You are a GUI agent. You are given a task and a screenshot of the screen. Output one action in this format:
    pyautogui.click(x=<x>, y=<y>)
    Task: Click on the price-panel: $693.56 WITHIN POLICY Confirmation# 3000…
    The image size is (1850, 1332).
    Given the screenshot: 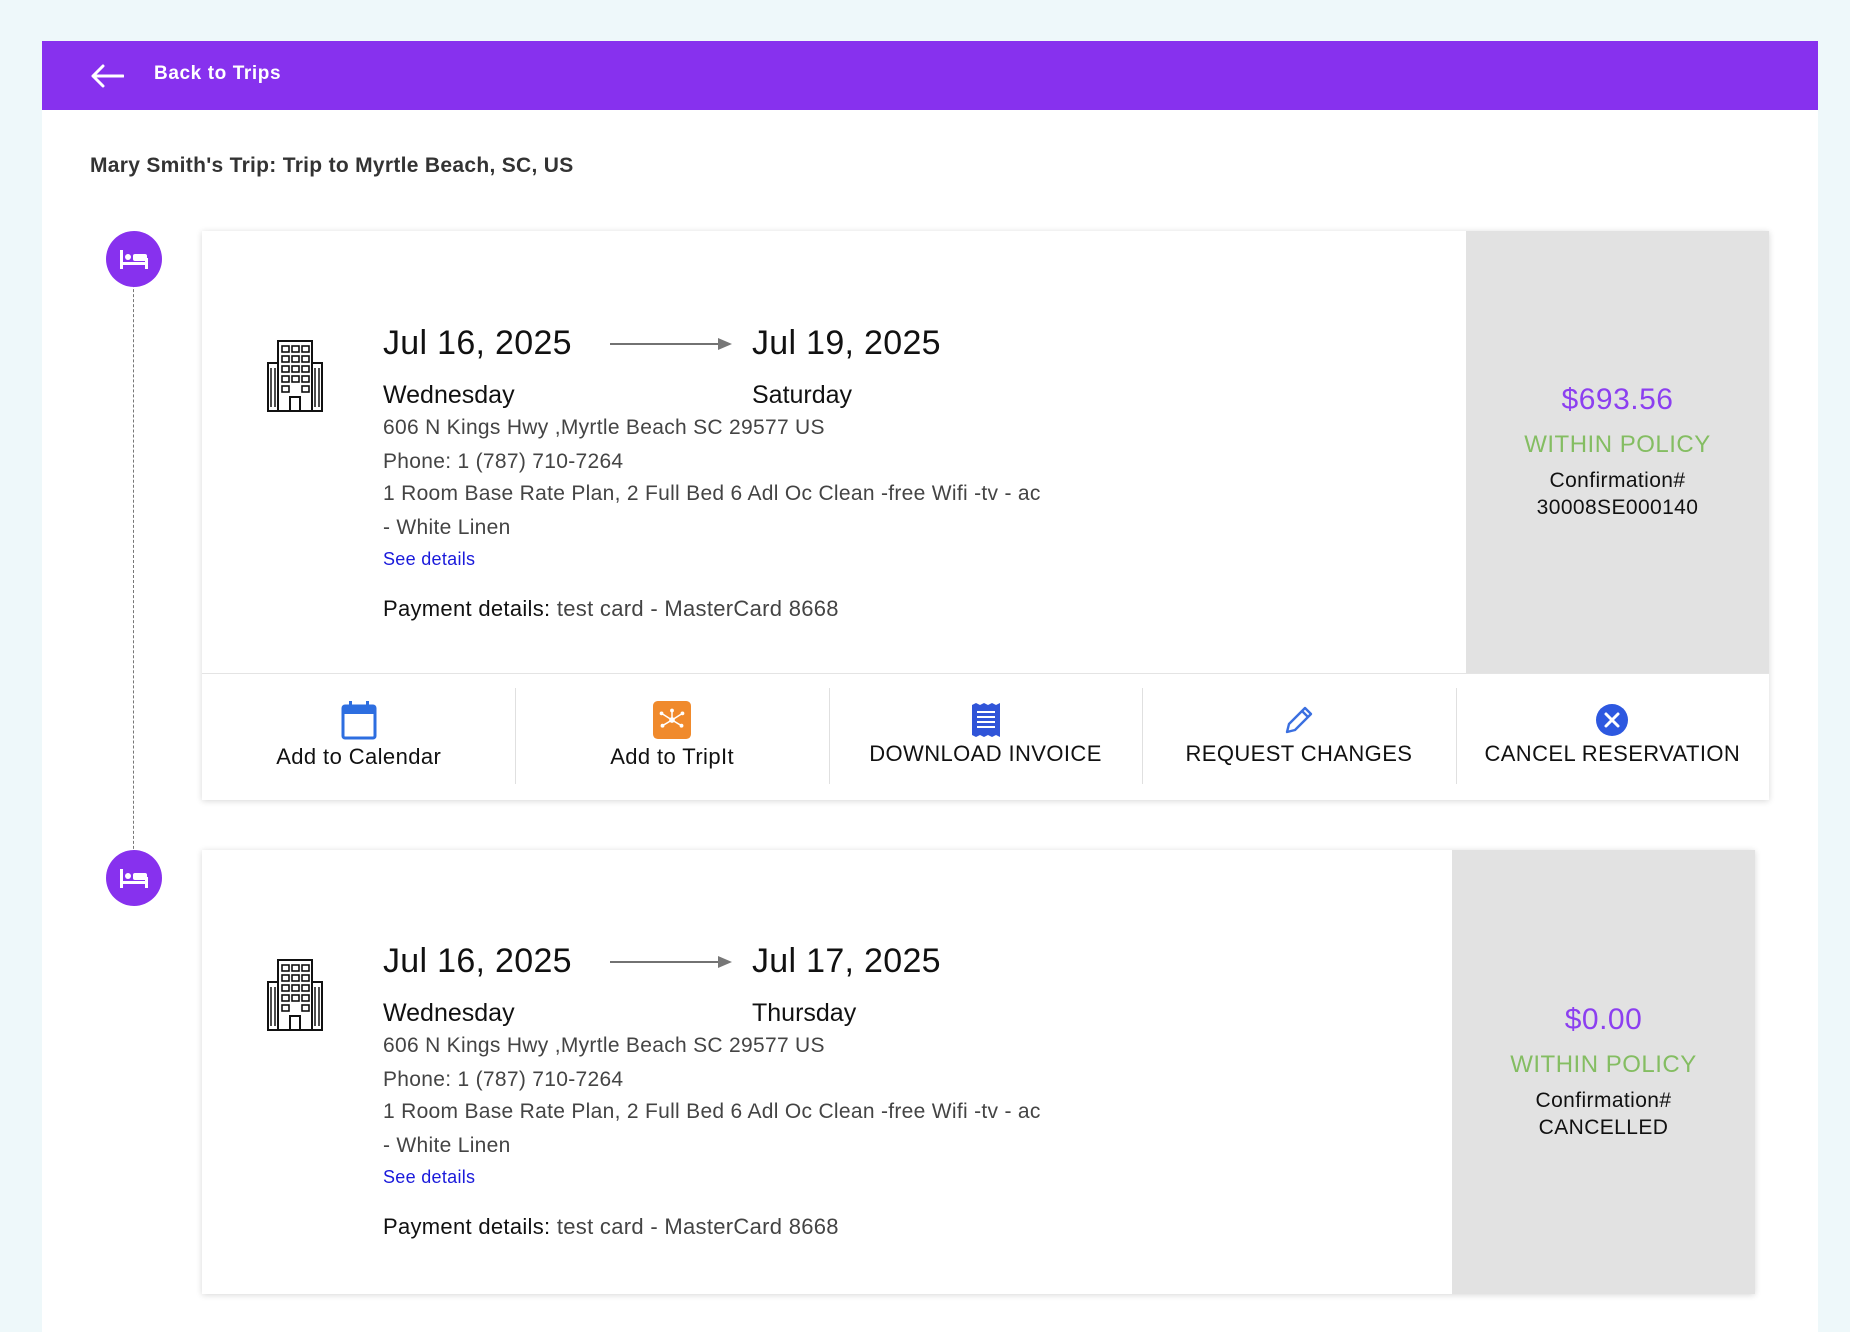 What is the action you would take?
    pyautogui.click(x=1617, y=452)
    